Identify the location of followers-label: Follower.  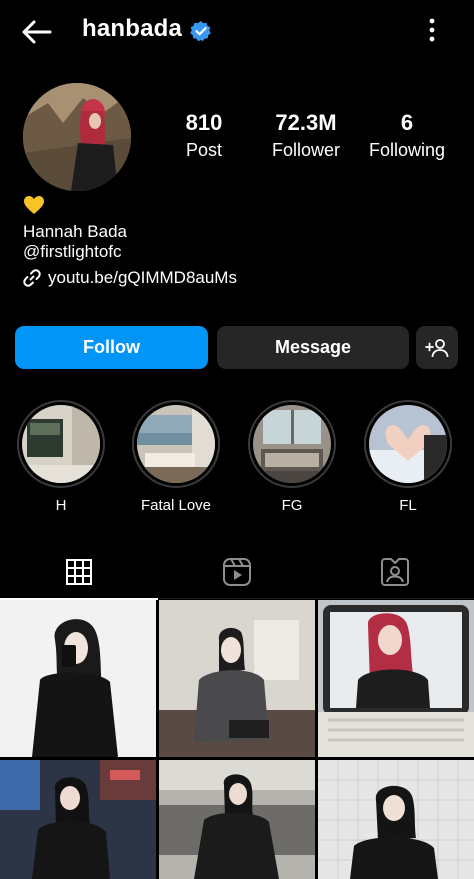
(306, 150).